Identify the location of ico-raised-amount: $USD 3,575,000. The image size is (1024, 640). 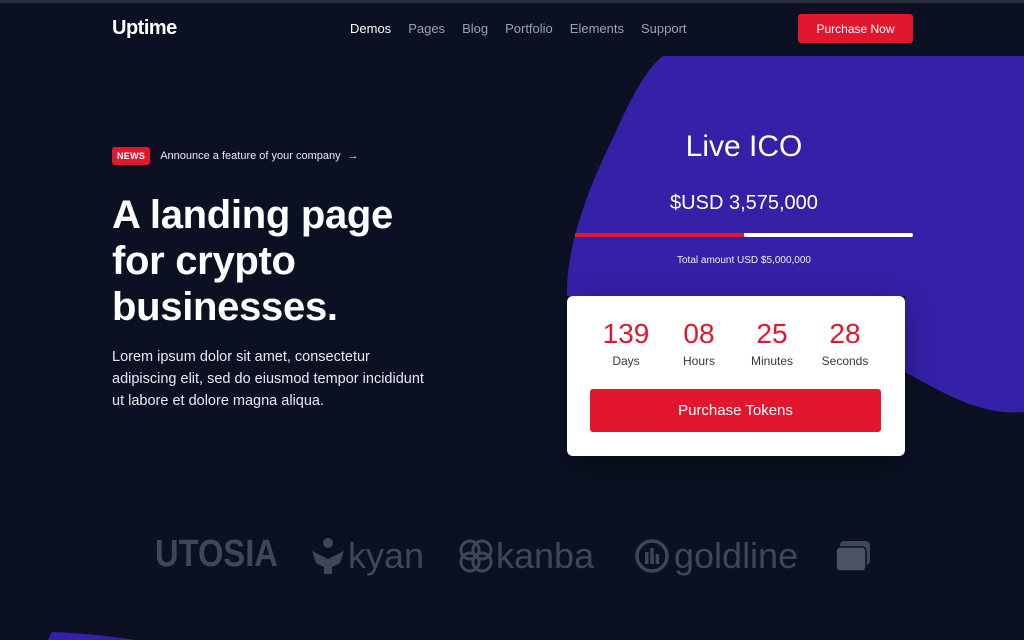
(744, 203).